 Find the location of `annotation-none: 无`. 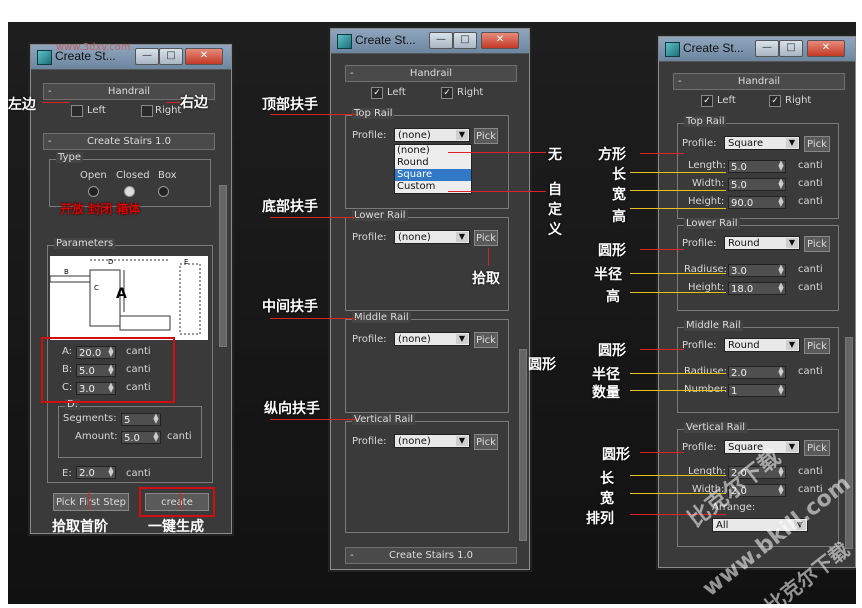

annotation-none: 无 is located at coordinates (555, 155).